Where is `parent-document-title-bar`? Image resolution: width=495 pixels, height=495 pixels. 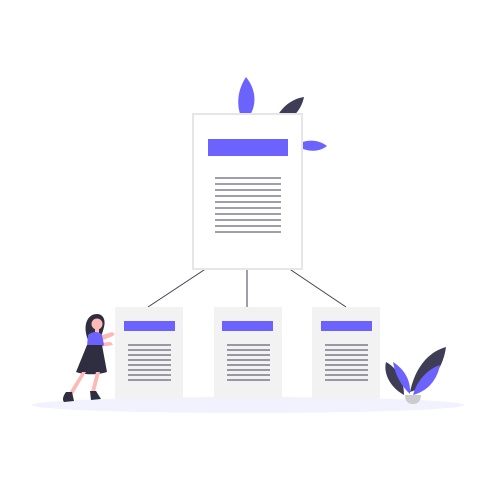 parent-document-title-bar is located at coordinates (248, 147).